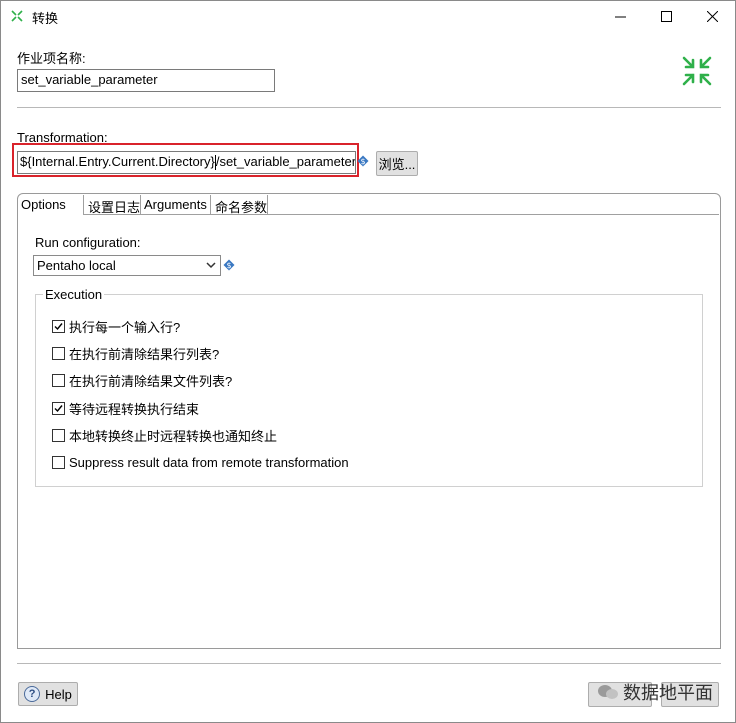 This screenshot has height=723, width=736. I want to click on check-label: 本地转换终止时远程转换也通知终止, so click(173, 436).